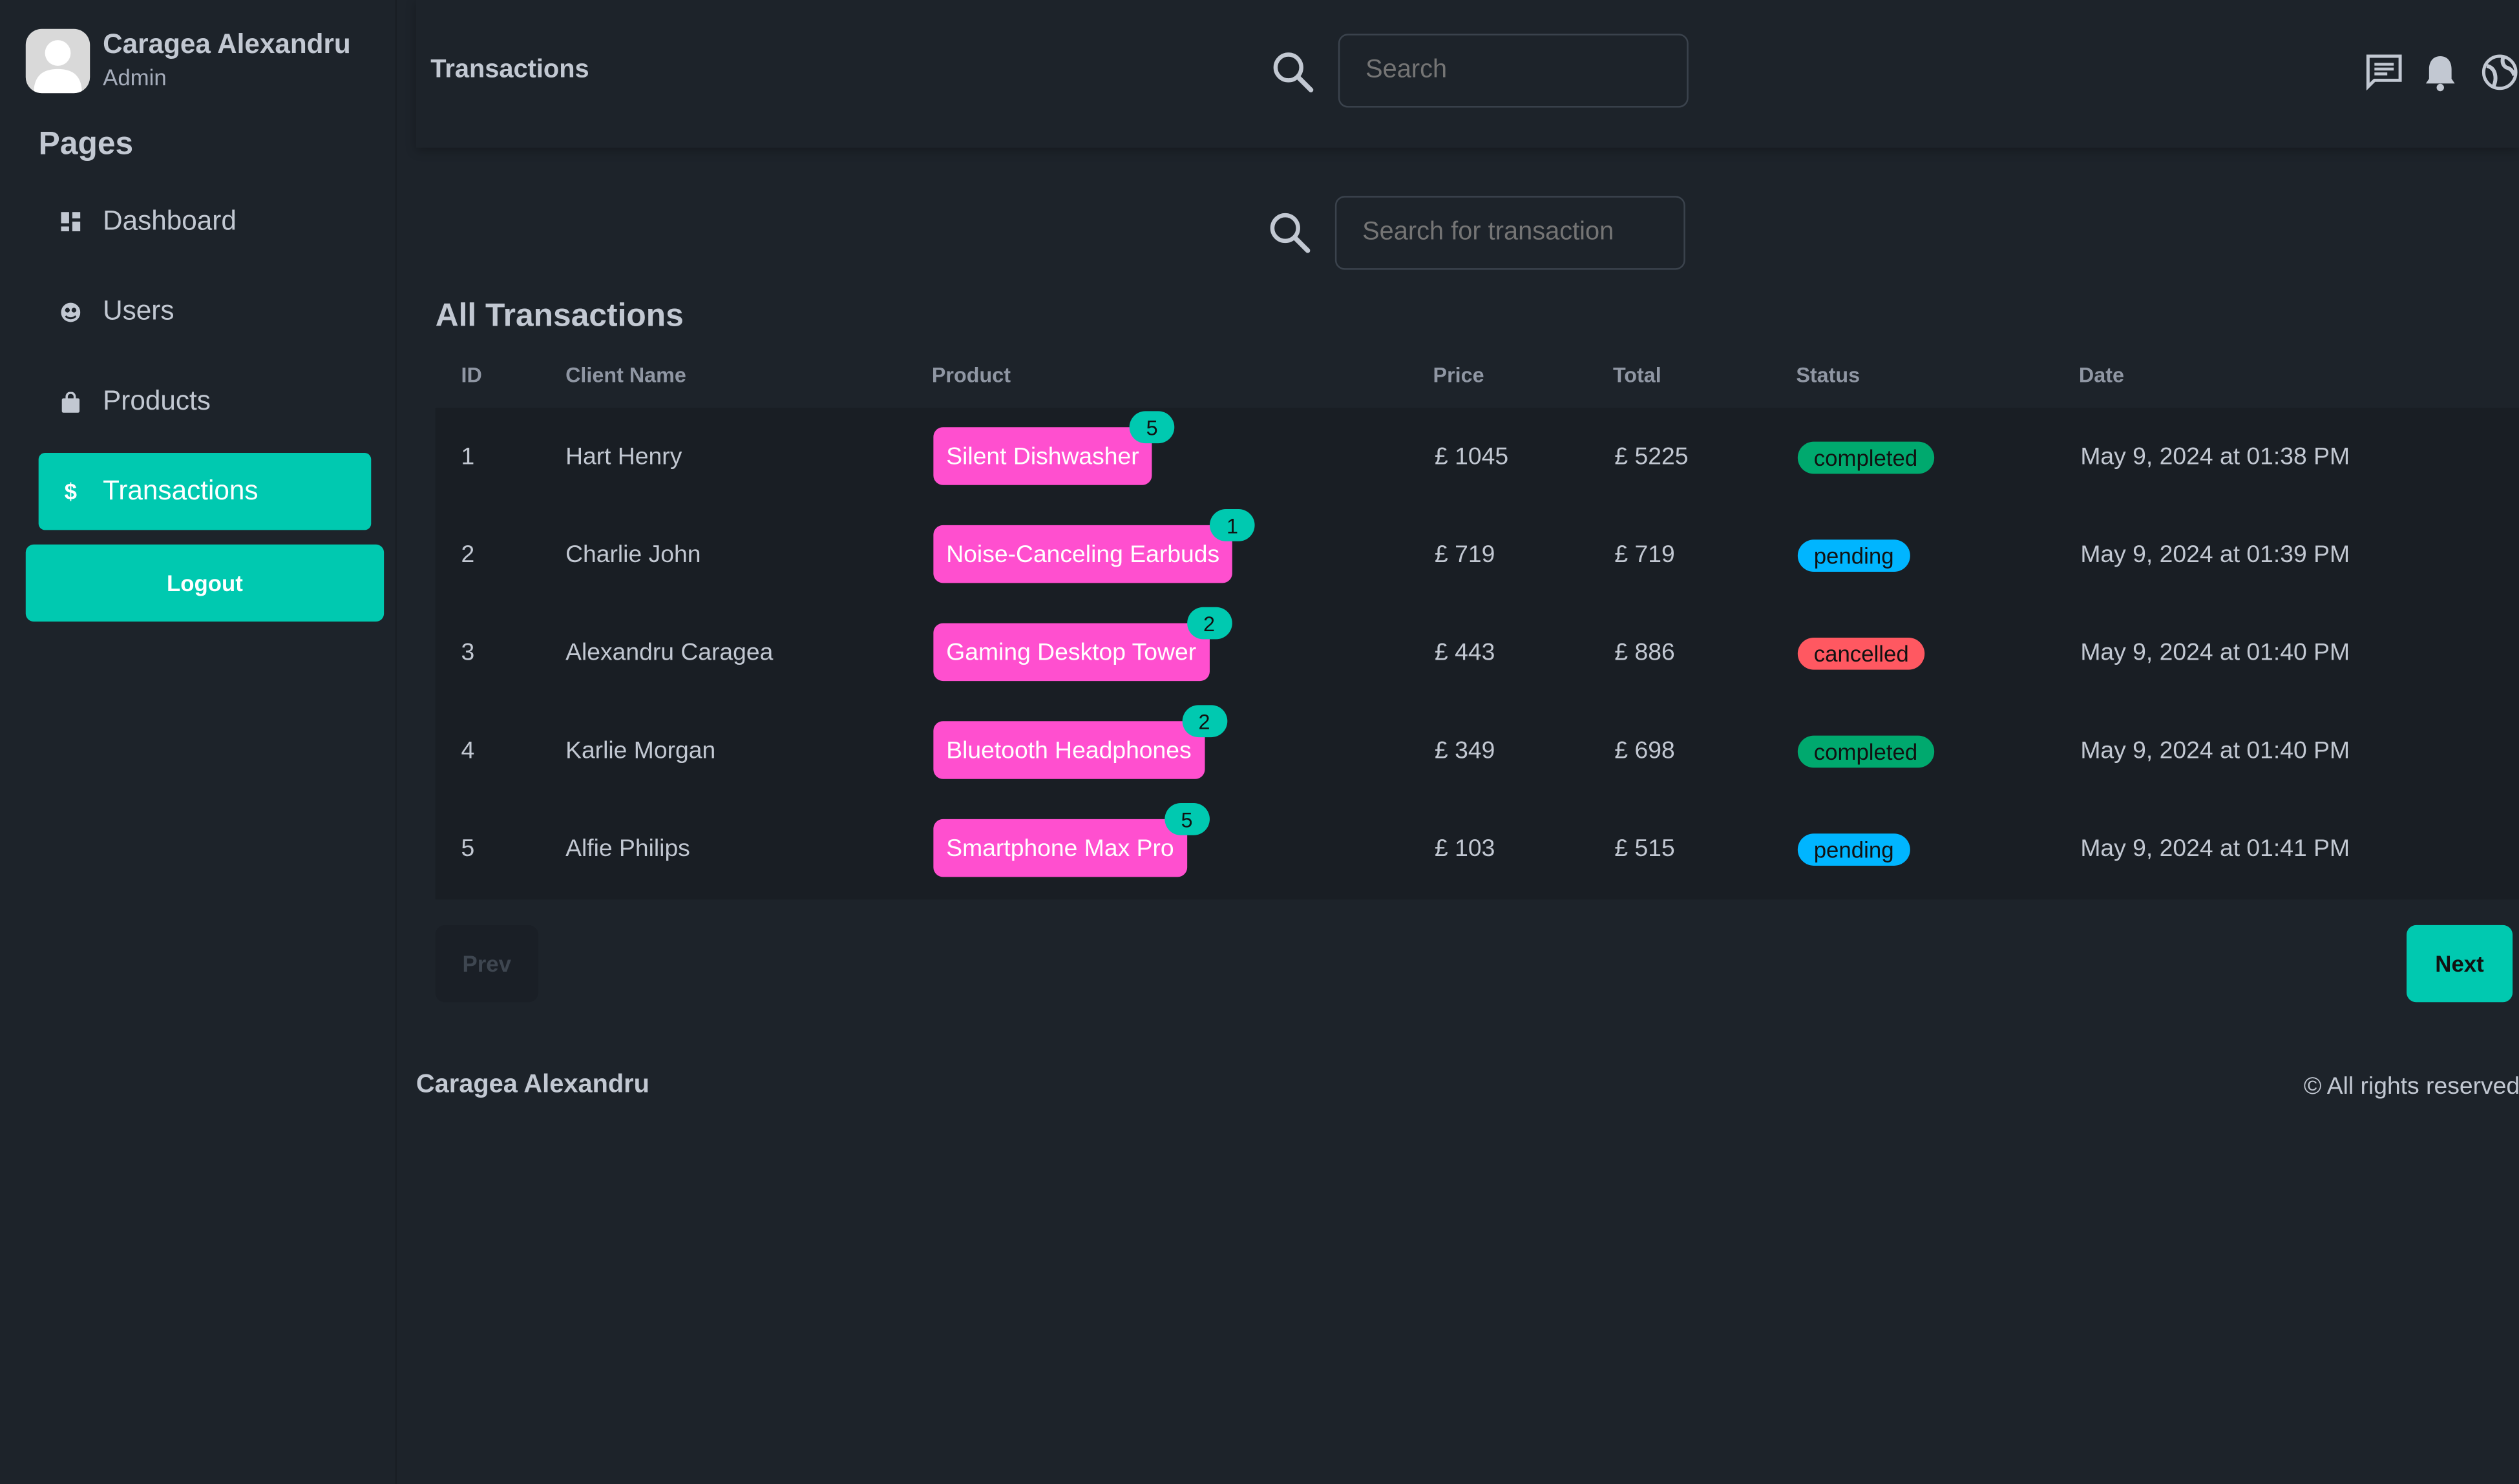 This screenshot has height=1484, width=2519. I want to click on sidebar-item-products: Products, so click(205, 401).